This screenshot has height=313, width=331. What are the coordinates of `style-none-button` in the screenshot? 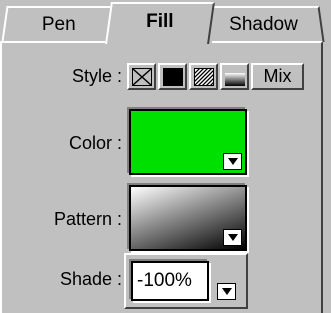 It's located at (141, 76).